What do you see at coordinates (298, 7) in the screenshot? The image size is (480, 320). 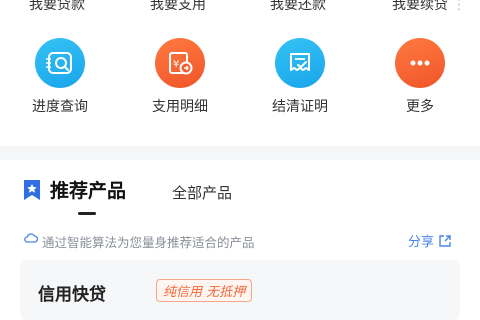 I see `repay-label: 我要还款` at bounding box center [298, 7].